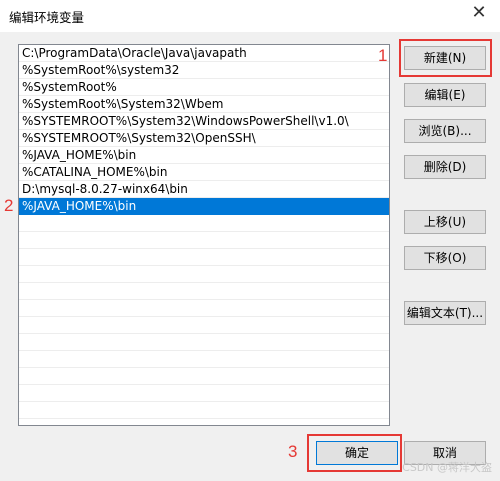 The image size is (500, 481). Describe the element at coordinates (204, 70) in the screenshot. I see `list-item: %SystemRoot%\system32` at that location.